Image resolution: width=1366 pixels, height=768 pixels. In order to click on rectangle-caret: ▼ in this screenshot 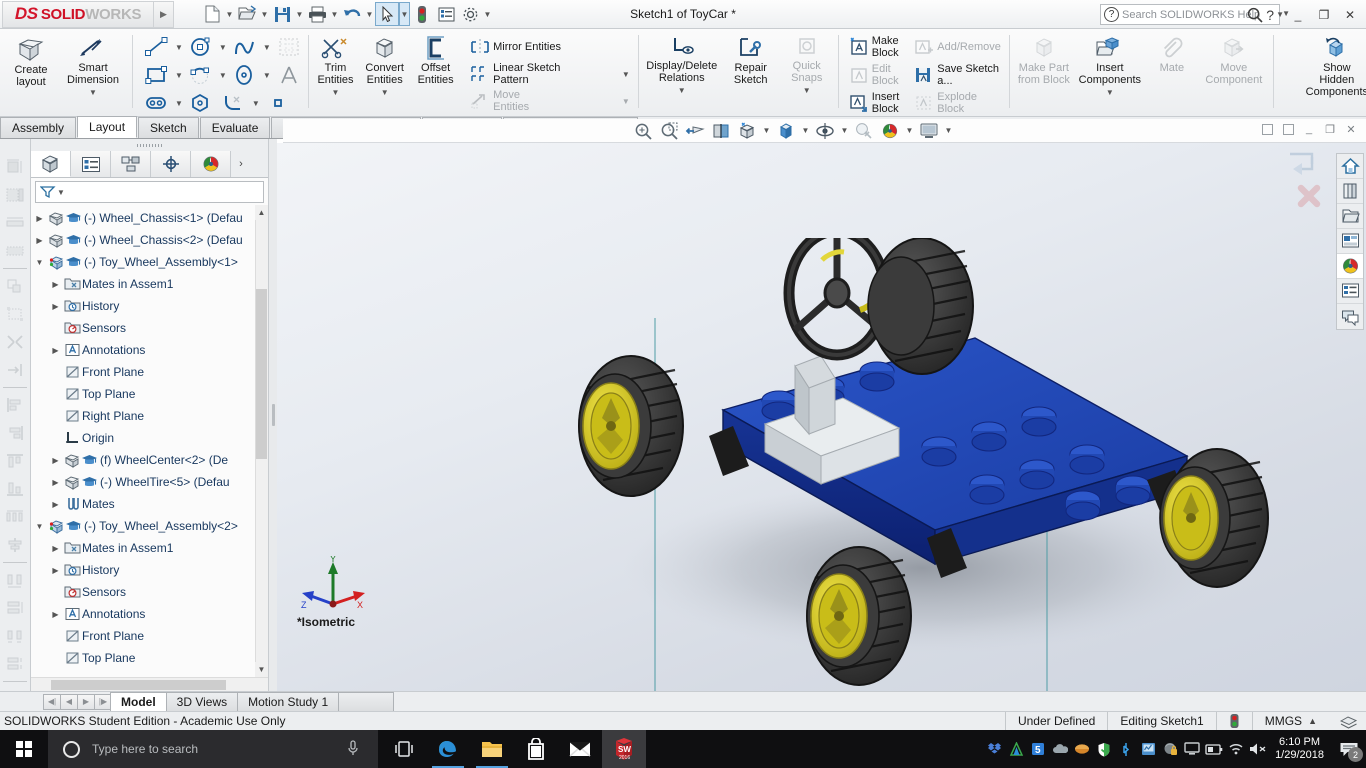, I will do `click(179, 75)`.